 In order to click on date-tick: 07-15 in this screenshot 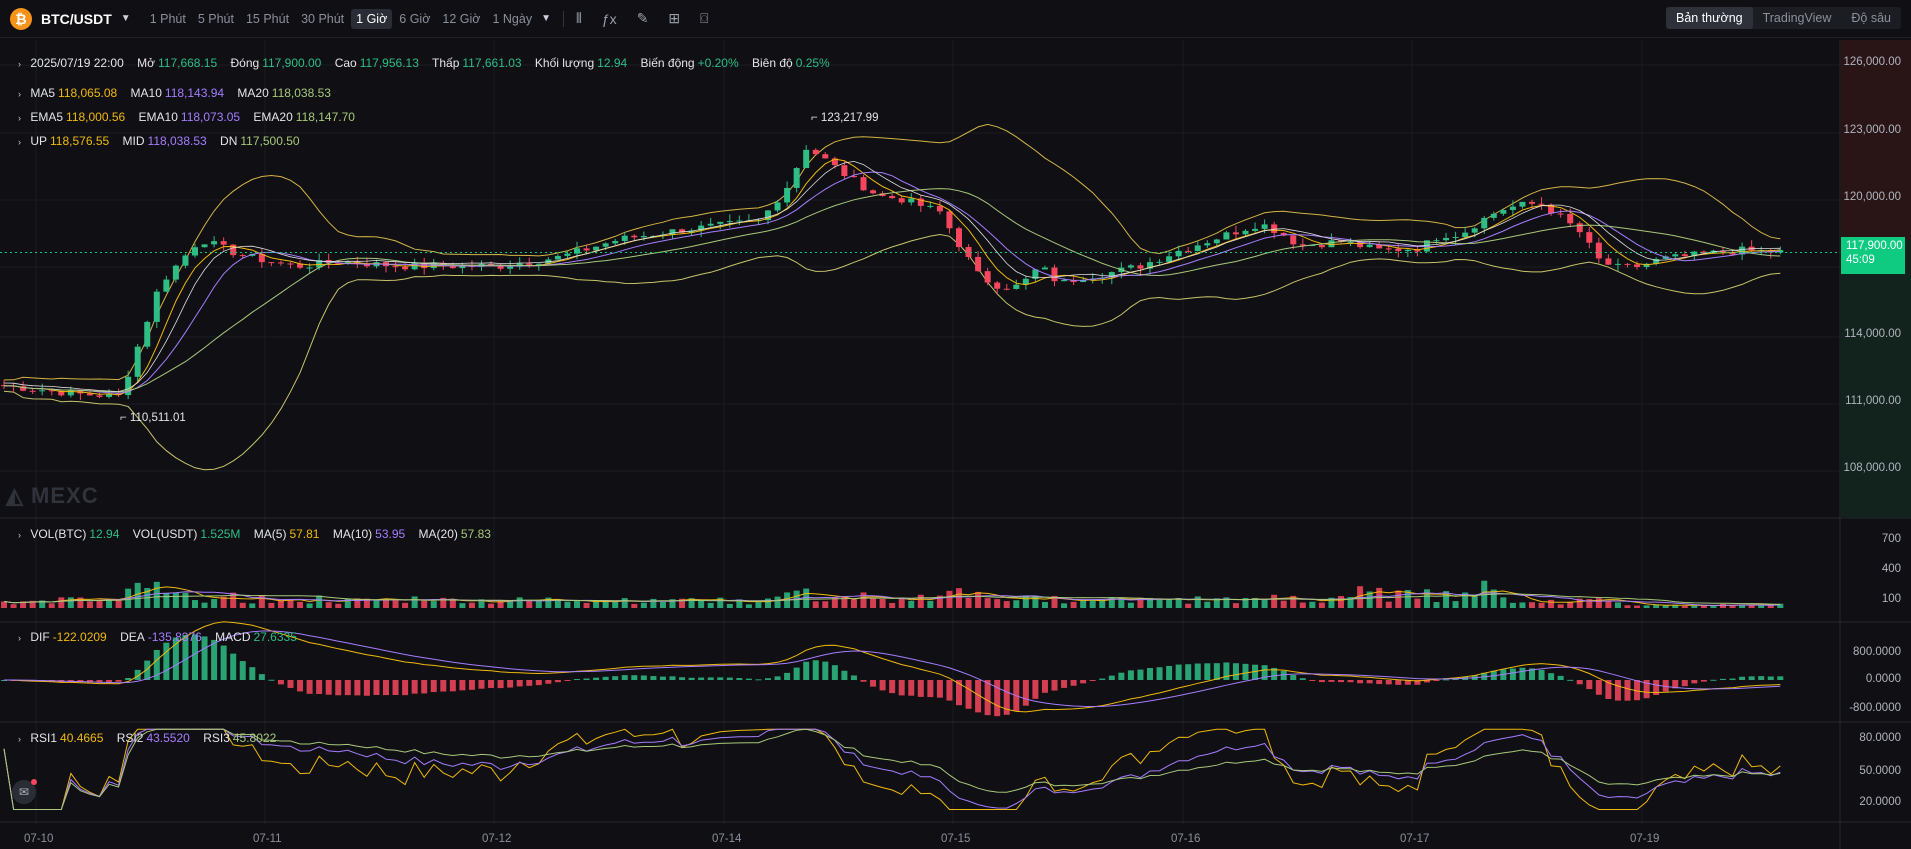, I will do `click(956, 839)`.